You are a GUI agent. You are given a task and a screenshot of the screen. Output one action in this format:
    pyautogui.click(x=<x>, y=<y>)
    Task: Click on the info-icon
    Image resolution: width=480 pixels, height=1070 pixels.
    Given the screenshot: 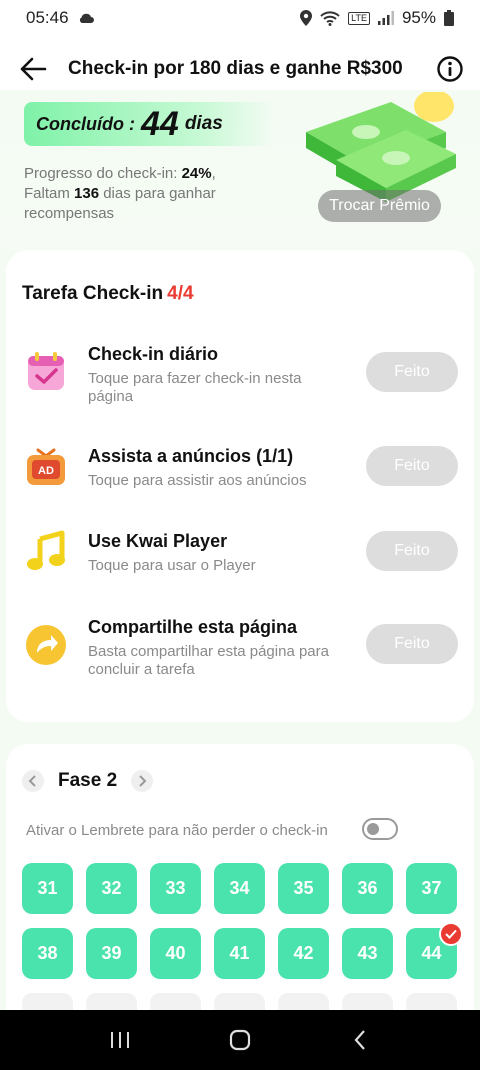 What is the action you would take?
    pyautogui.click(x=450, y=69)
    